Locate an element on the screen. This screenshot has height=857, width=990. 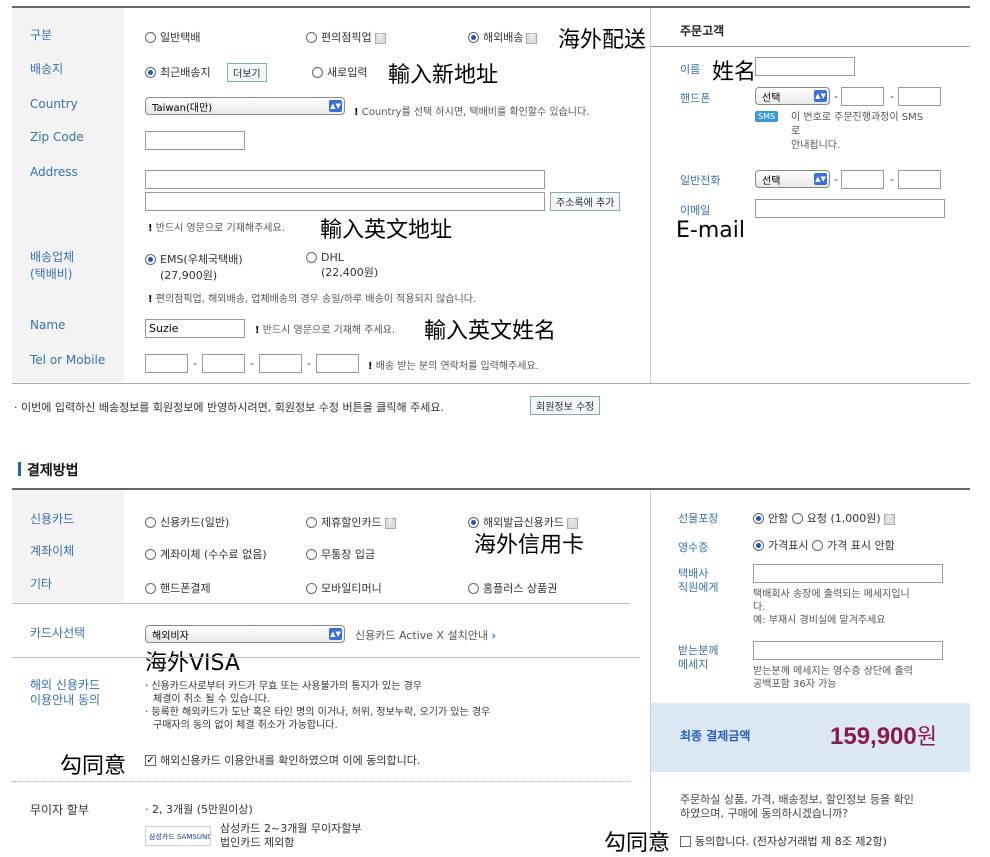
radio-homeplus-voucher: 홈플러스 상품권 is located at coordinates (512, 588).